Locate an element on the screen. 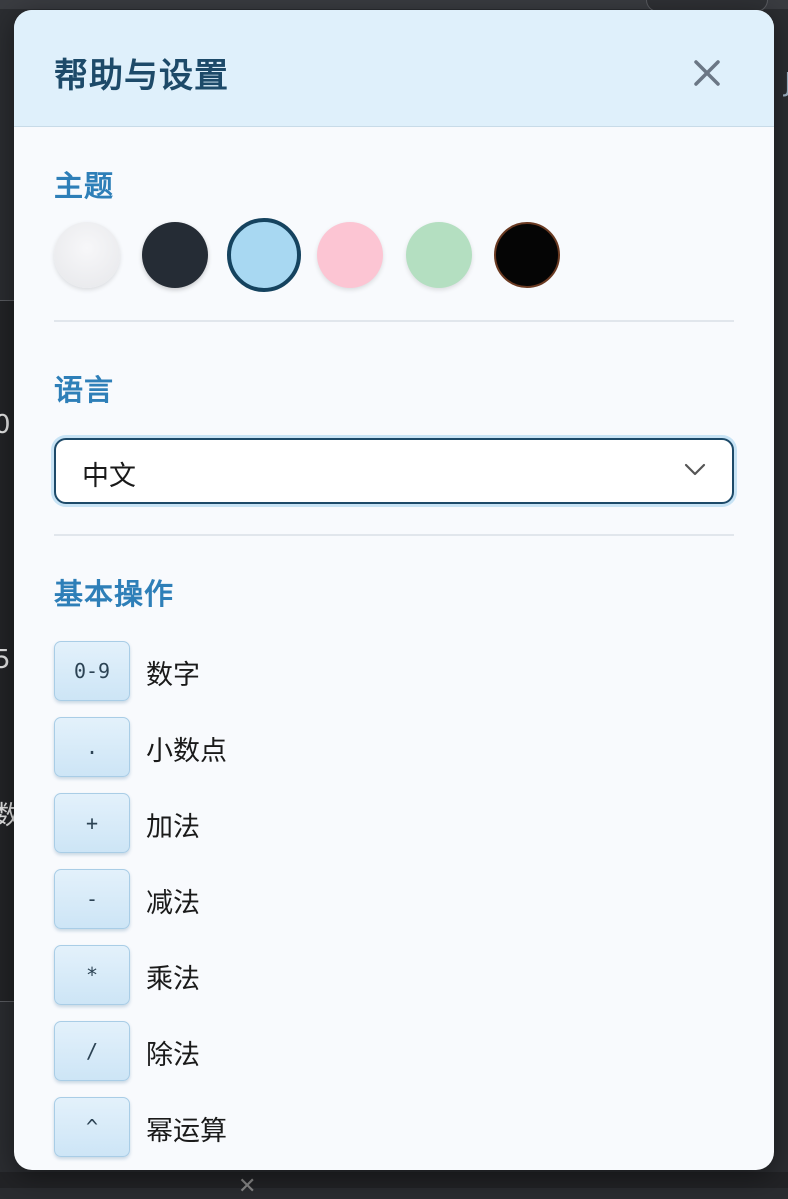 The width and height of the screenshot is (788, 1199). close-icon is located at coordinates (707, 73).